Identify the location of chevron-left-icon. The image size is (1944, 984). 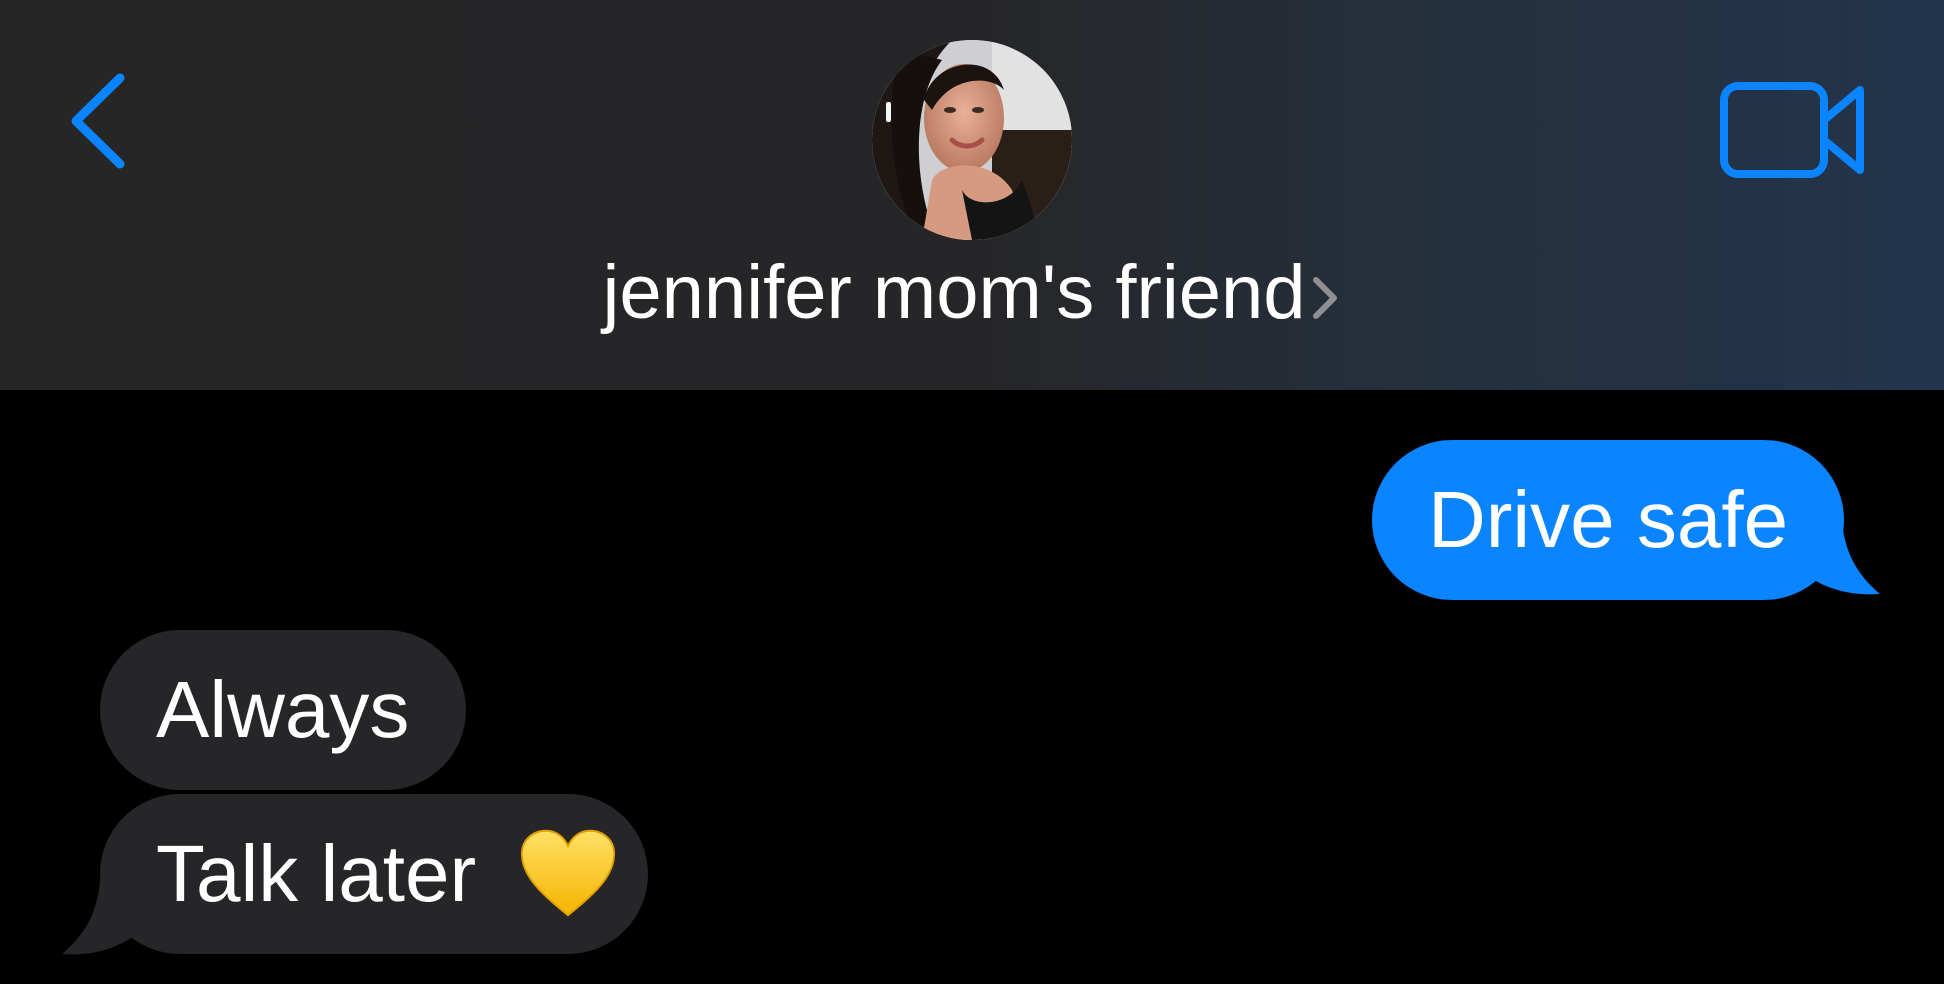
(98, 121).